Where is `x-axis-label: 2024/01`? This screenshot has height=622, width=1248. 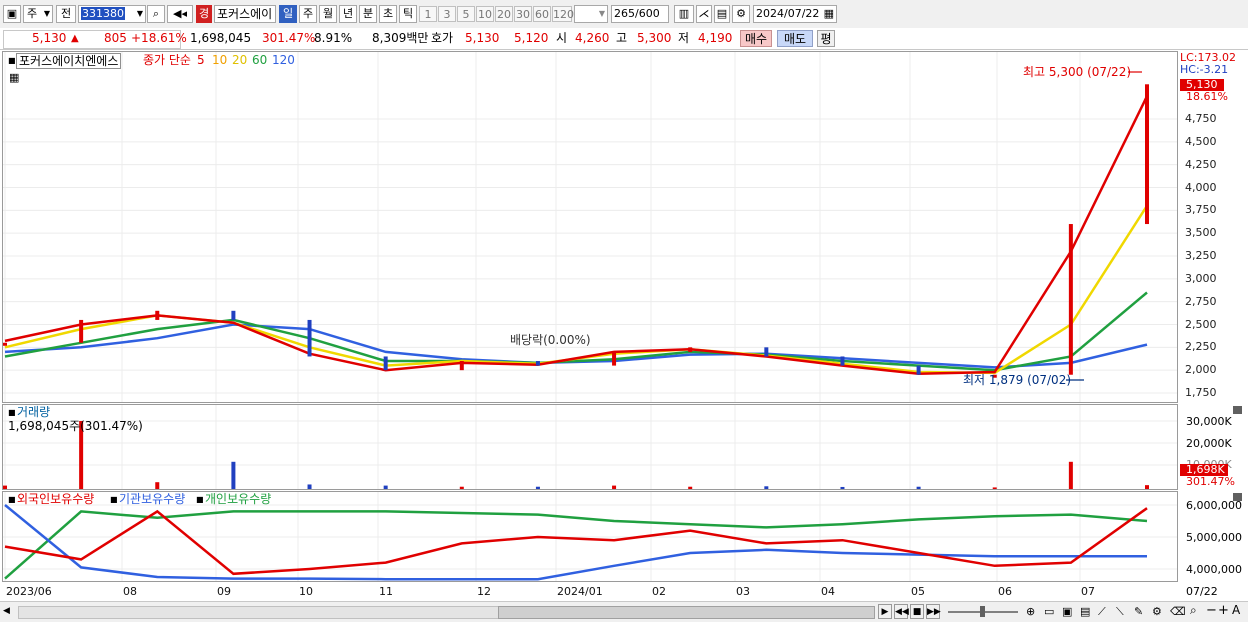
x-axis-label: 2024/01 is located at coordinates (580, 591).